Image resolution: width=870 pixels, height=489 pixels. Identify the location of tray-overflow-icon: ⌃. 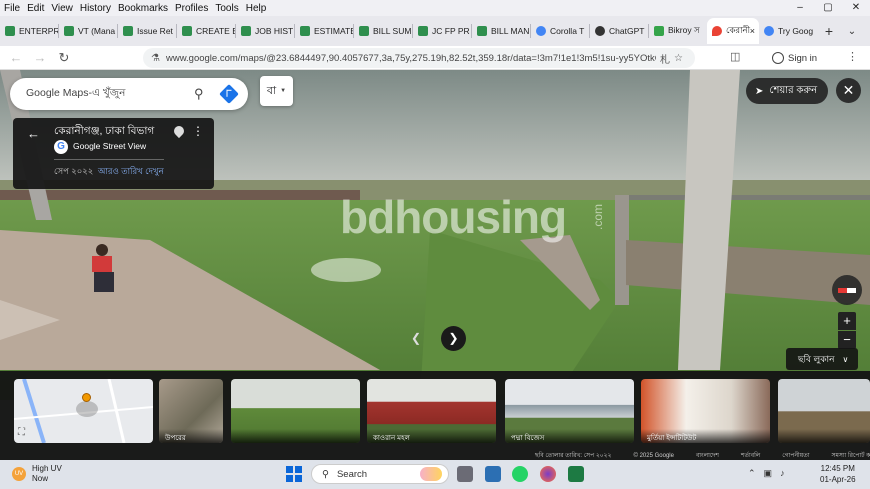
(752, 473).